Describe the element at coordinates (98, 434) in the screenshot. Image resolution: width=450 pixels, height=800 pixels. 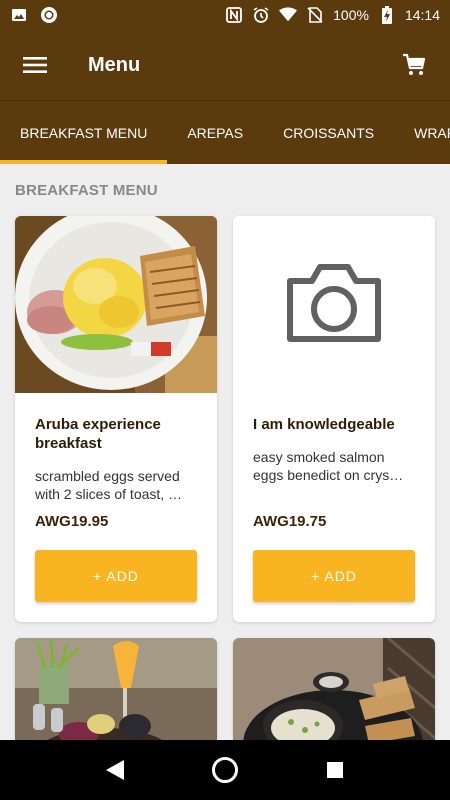
I see `item-title: Aruba experience breakfast` at that location.